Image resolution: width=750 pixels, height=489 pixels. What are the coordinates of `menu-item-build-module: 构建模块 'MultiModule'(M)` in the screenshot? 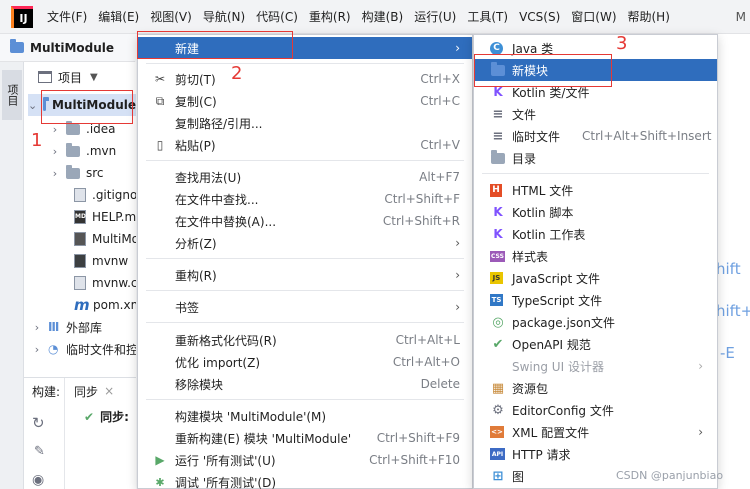 It's located at (305, 416).